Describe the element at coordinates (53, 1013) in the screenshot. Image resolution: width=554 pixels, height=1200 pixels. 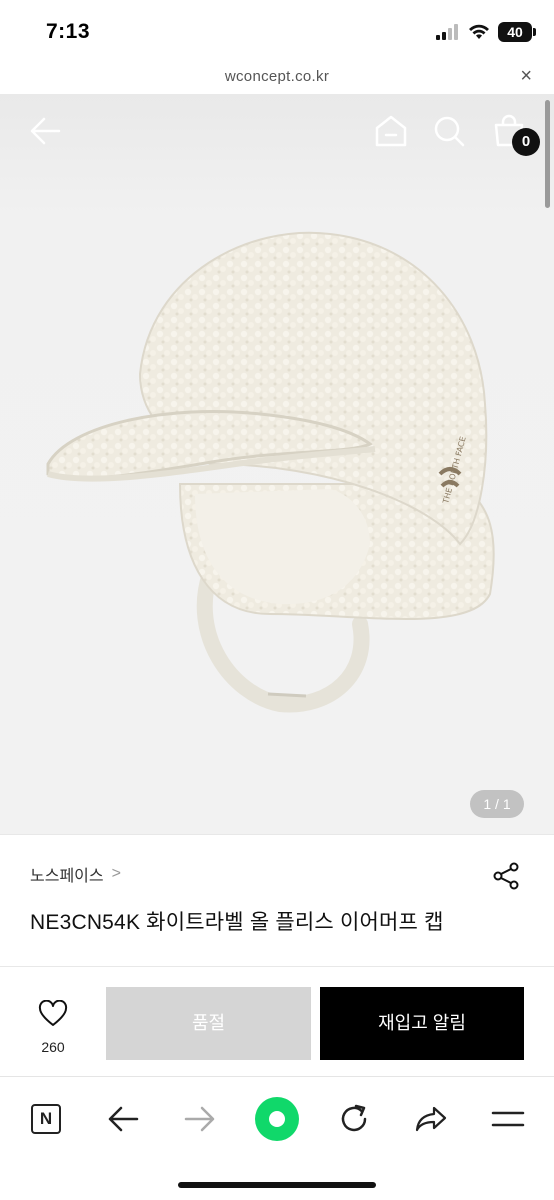
I see `heart-icon` at that location.